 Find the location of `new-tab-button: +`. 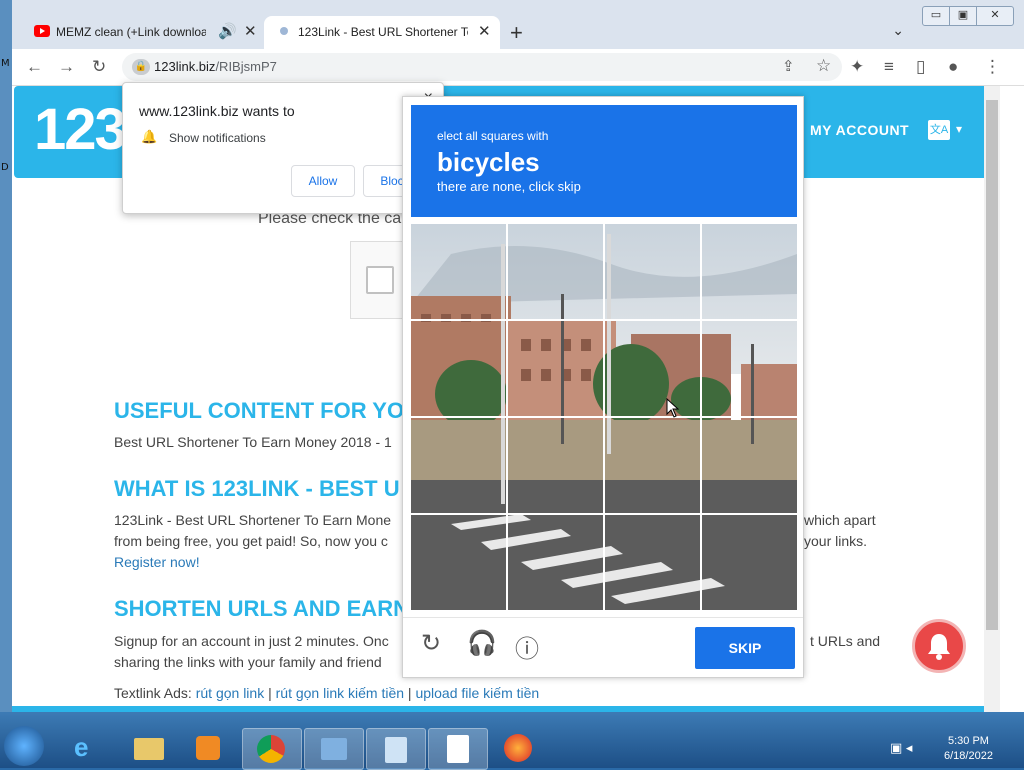

new-tab-button: + is located at coordinates (516, 33).